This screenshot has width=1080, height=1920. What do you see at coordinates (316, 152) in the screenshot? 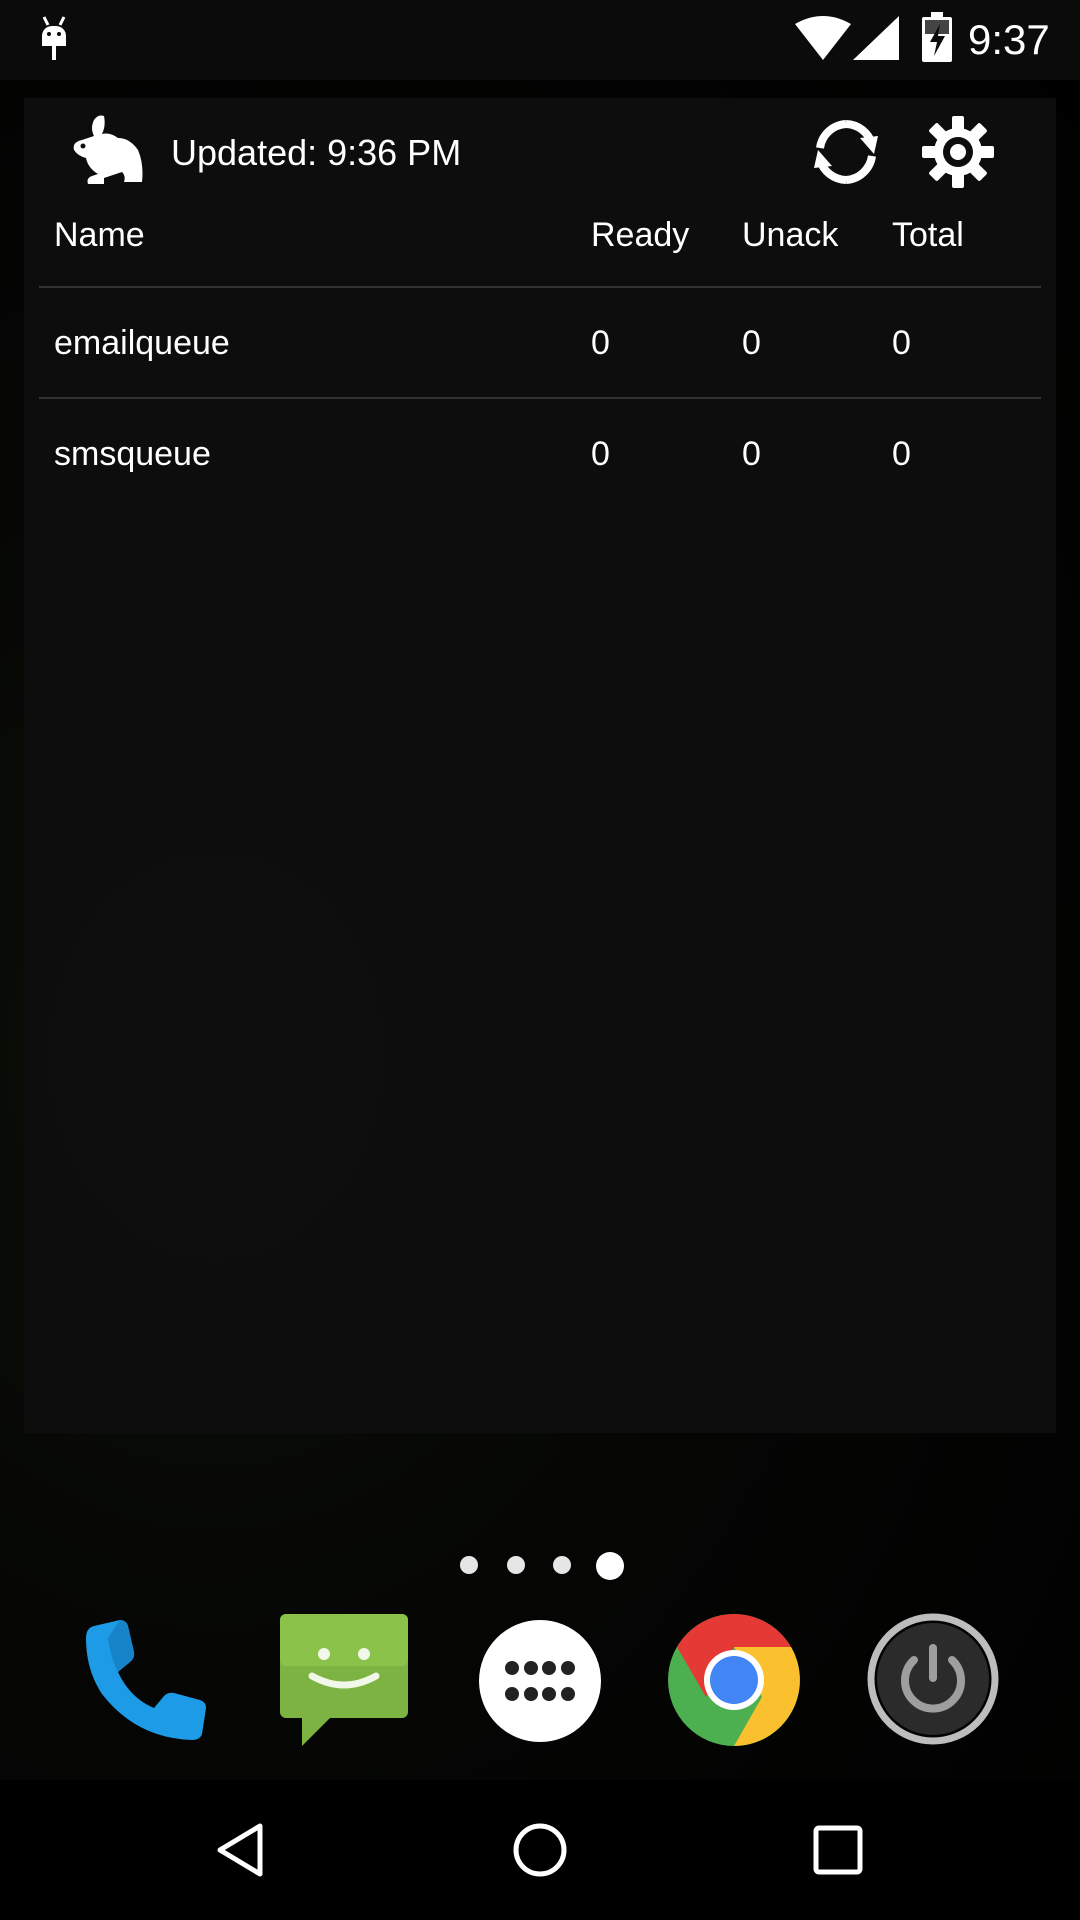
I see `updated-time-label: Updated: 9:36 PM` at bounding box center [316, 152].